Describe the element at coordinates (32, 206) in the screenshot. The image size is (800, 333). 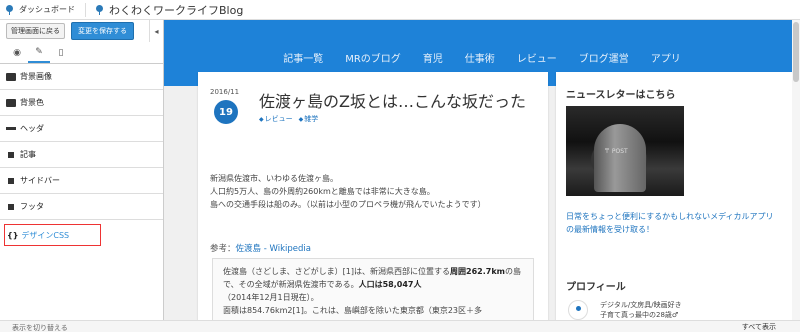
I see `sidebar-item-label: フッタ` at that location.